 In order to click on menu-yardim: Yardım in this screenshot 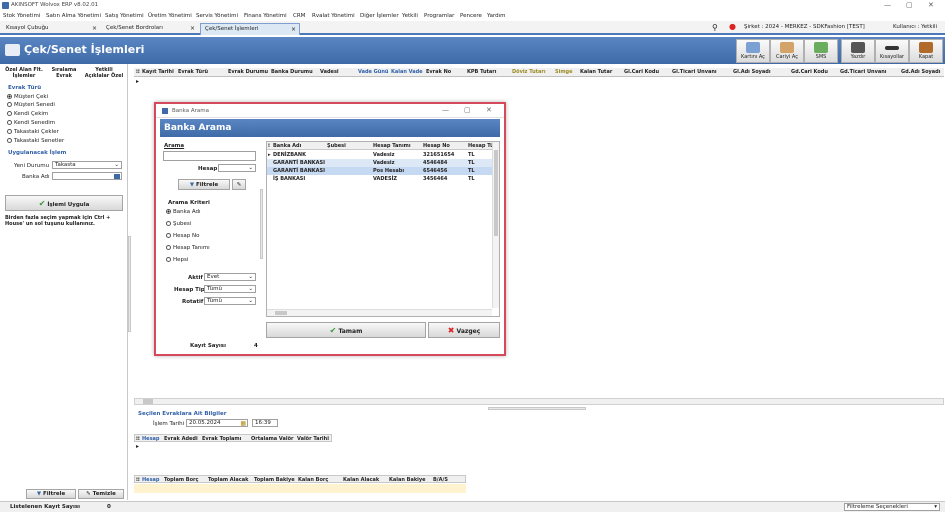, I will do `click(496, 16)`.